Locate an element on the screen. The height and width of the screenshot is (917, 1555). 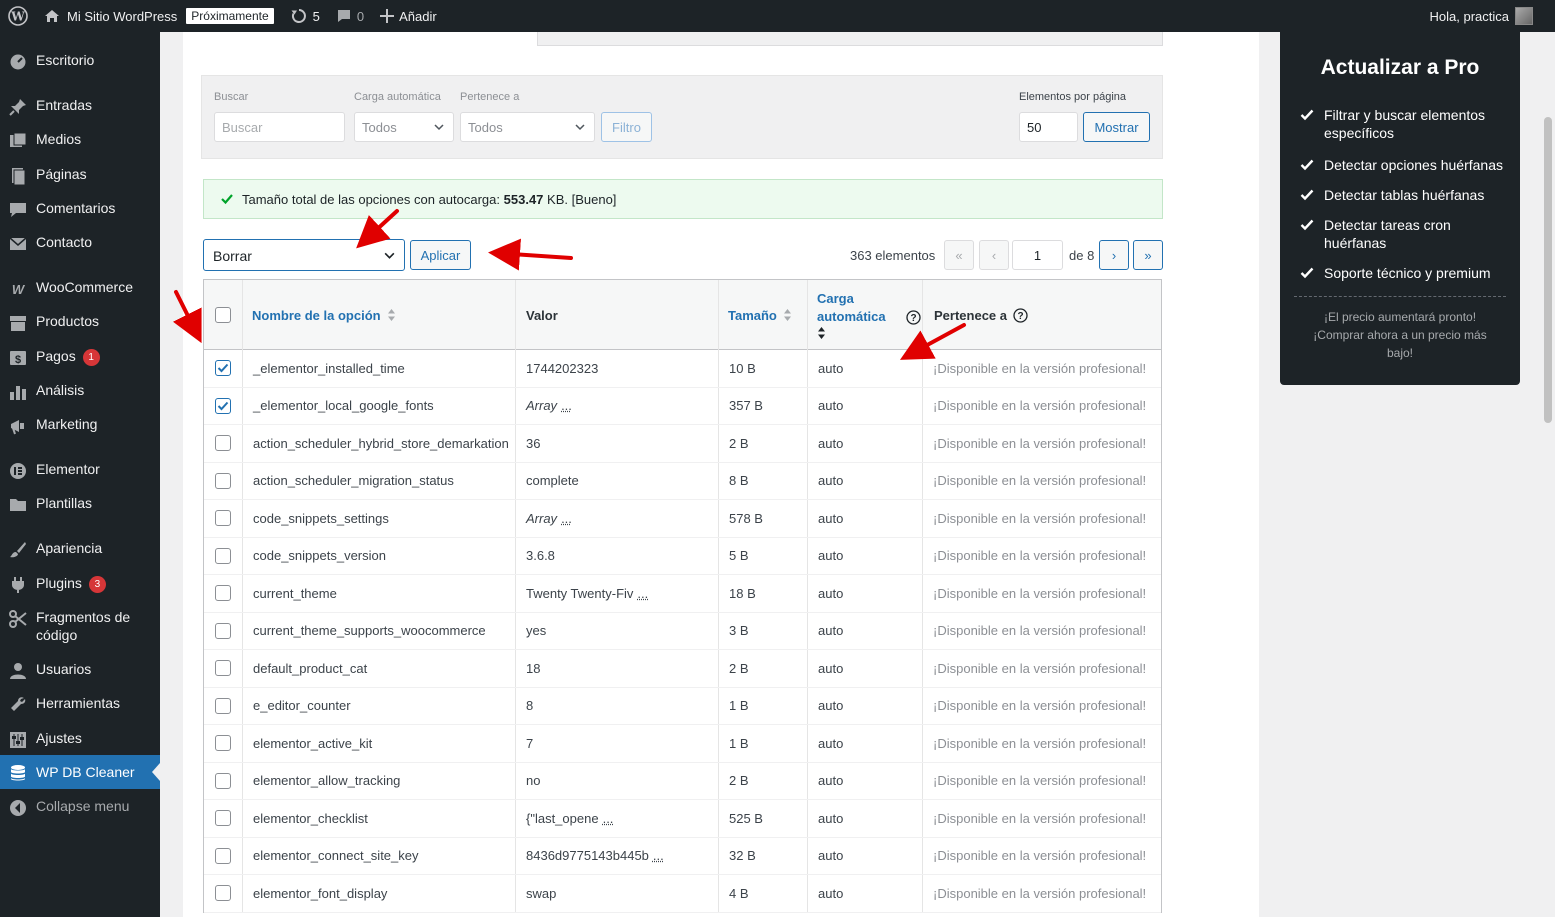
sidebar-item-páginas: Páginas is located at coordinates (80, 175).